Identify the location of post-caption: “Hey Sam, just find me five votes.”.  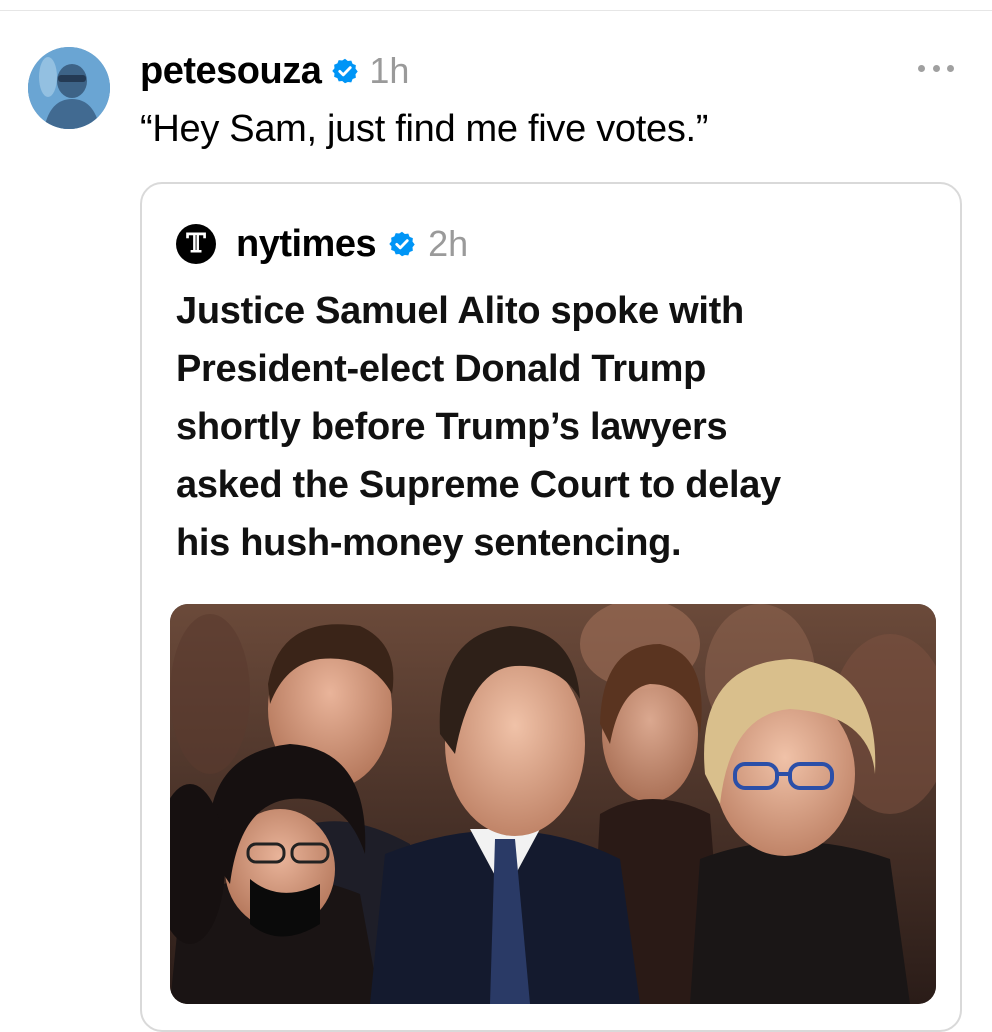
(424, 129).